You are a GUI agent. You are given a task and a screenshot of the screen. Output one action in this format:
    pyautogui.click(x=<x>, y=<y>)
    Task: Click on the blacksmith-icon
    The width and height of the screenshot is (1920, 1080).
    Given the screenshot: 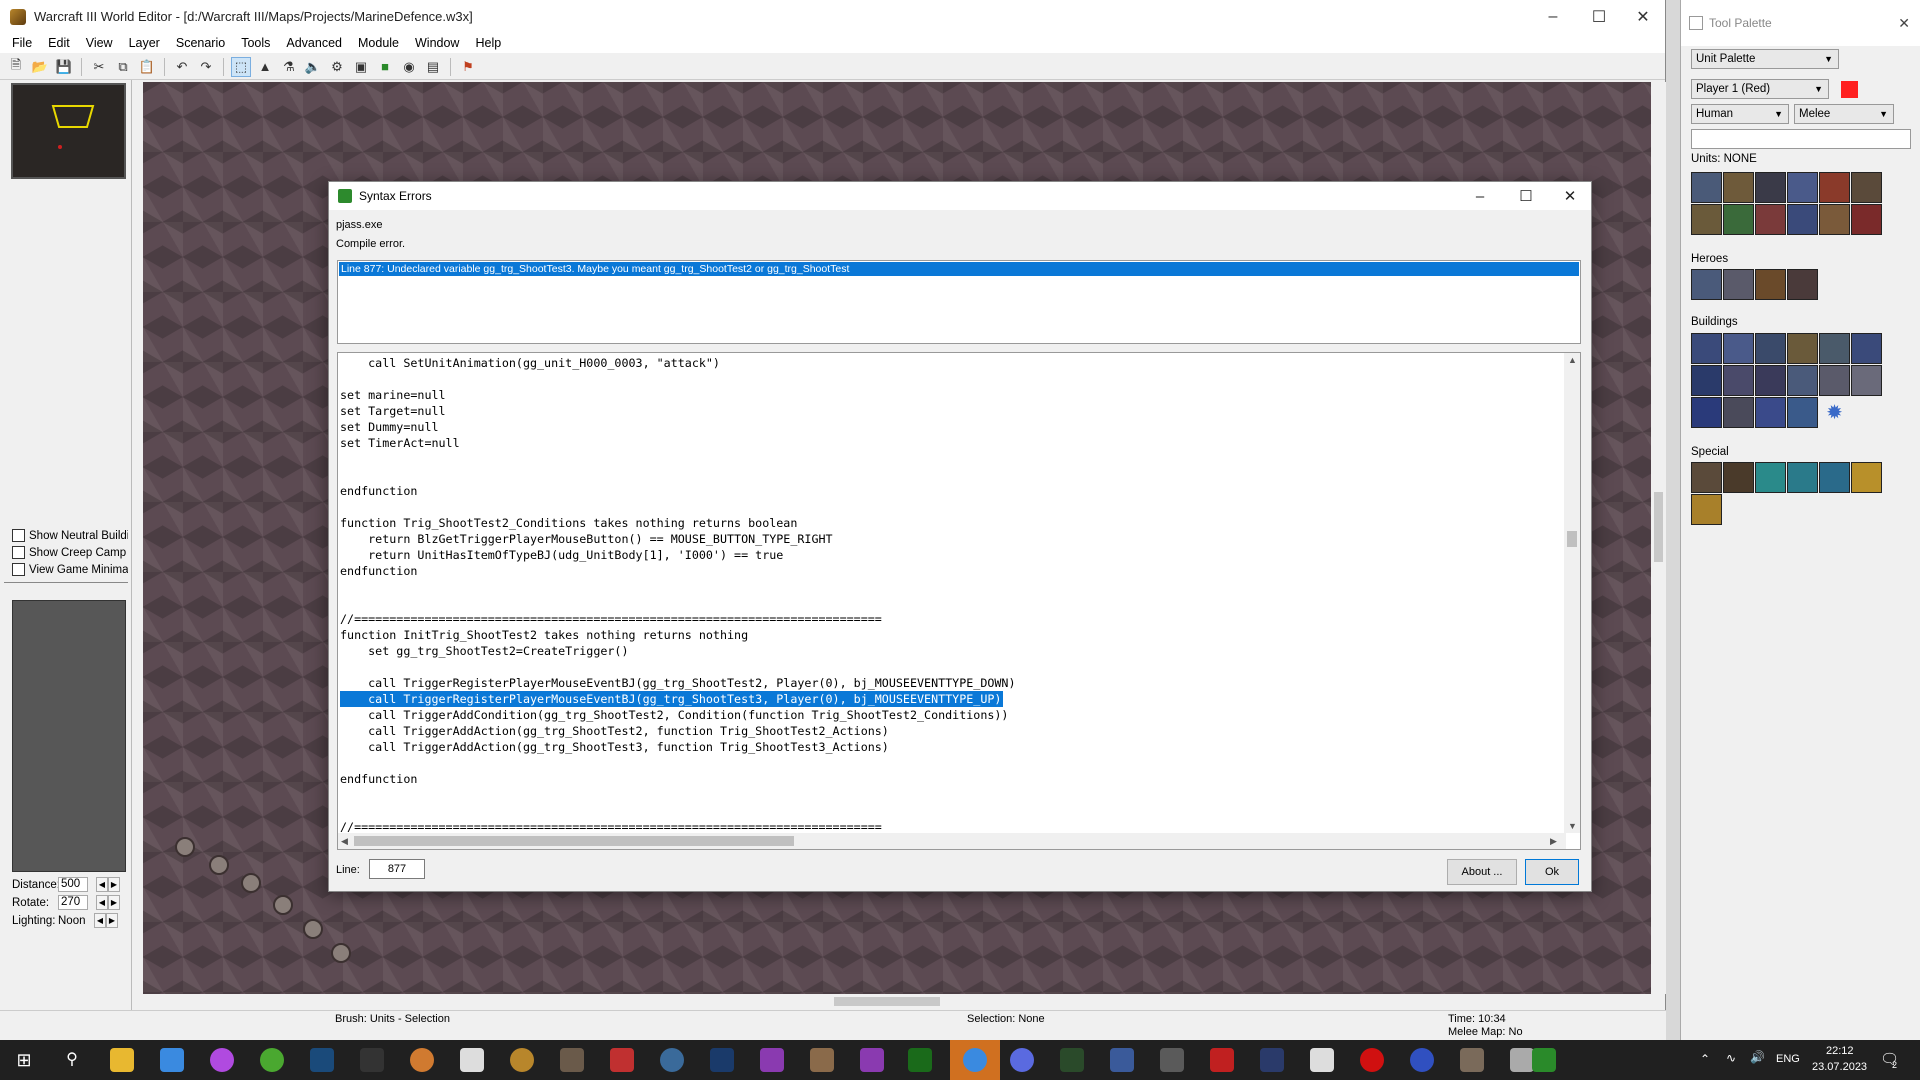 What is the action you would take?
    pyautogui.click(x=1706, y=380)
    